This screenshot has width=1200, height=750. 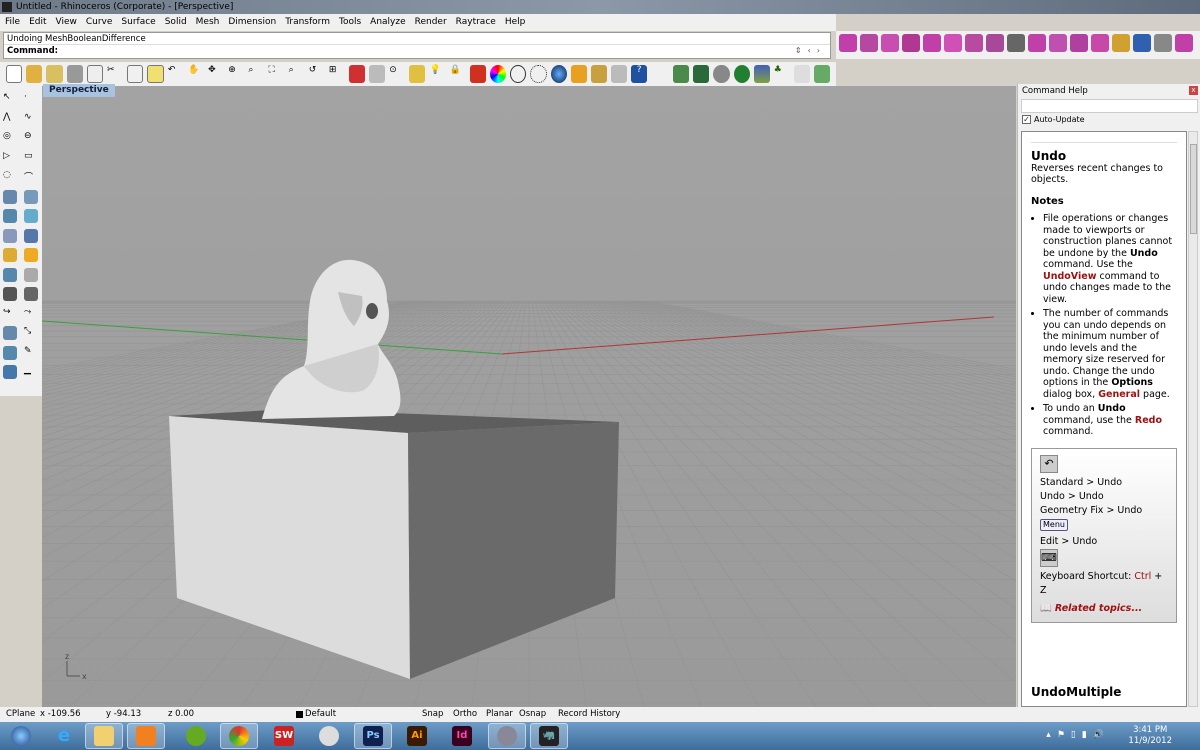 What do you see at coordinates (10, 119) in the screenshot?
I see `polyline-icon: ⋀` at bounding box center [10, 119].